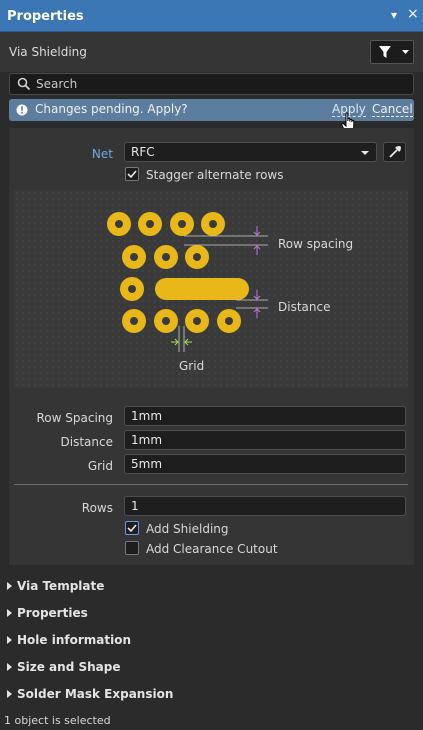  What do you see at coordinates (211, 52) in the screenshot?
I see `panel-header: Via Shielding` at bounding box center [211, 52].